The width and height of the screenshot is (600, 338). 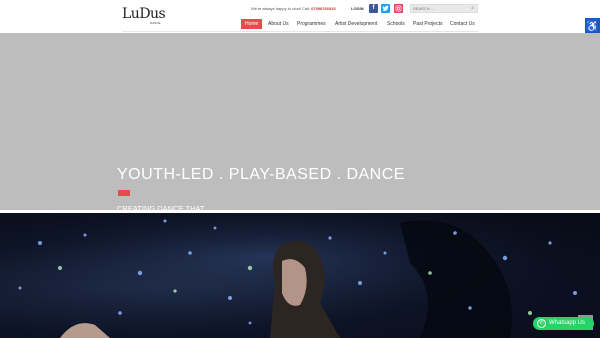 I want to click on whatsapp-button: ✆ Whatsapp Us, so click(x=563, y=323).